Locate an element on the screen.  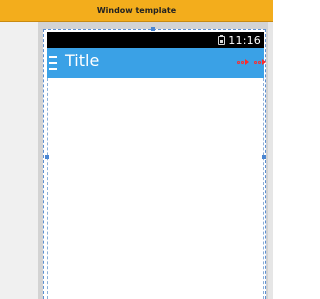
canvas-left-margin is located at coordinates (19, 160).